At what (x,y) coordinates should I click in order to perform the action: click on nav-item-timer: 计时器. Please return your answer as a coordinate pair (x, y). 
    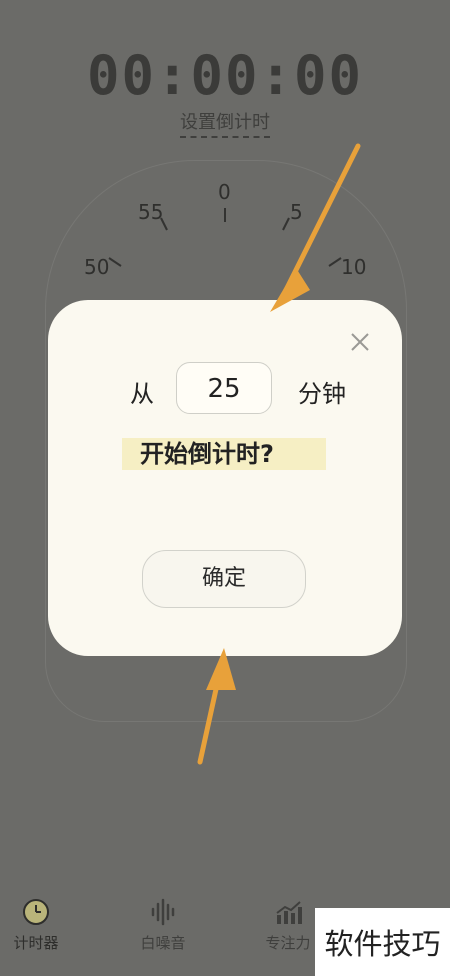
    Looking at the image, I should click on (43, 922).